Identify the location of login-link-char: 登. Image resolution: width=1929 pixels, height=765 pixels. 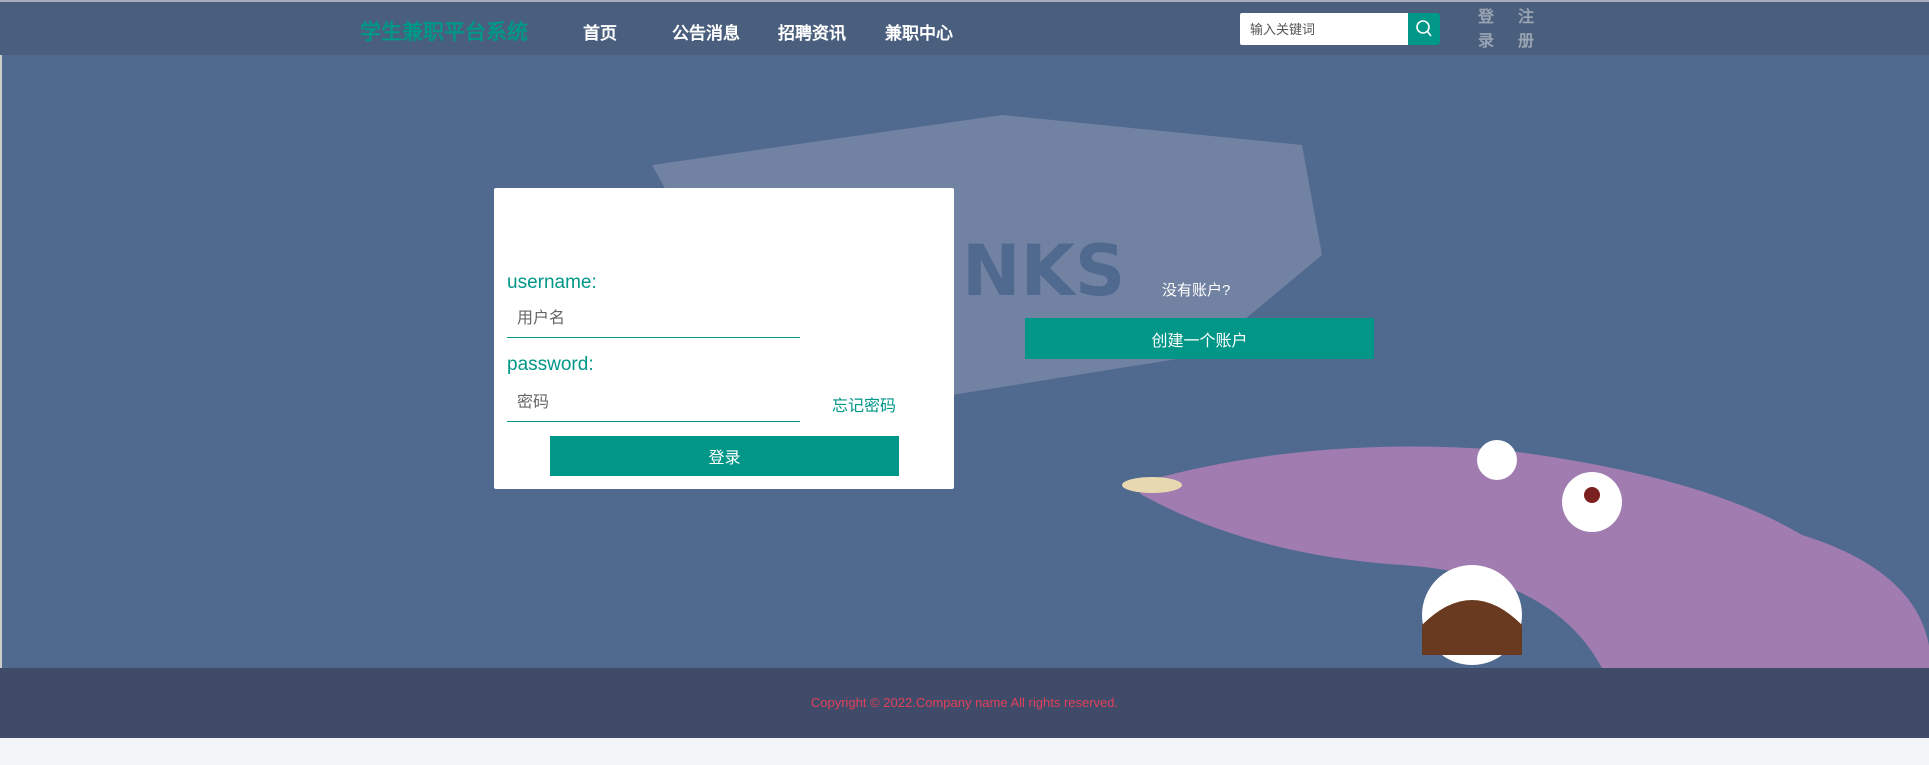
(1486, 17).